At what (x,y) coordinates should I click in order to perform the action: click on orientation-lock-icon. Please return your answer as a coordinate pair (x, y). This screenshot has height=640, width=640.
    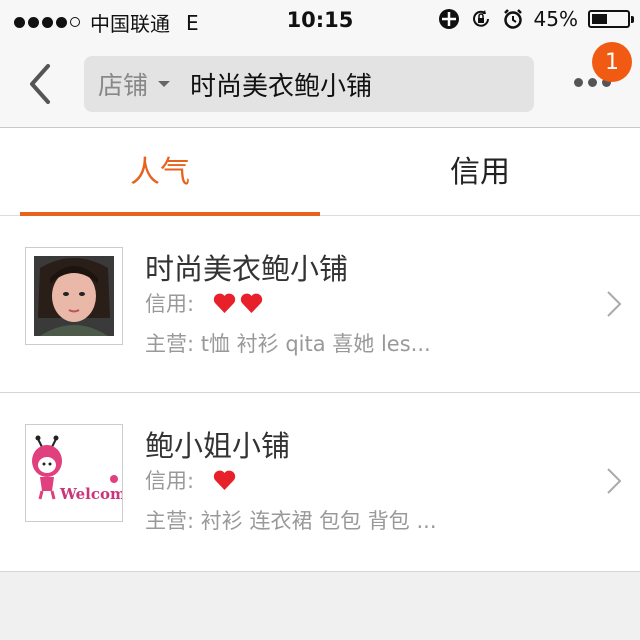
    Looking at the image, I should click on (480, 18).